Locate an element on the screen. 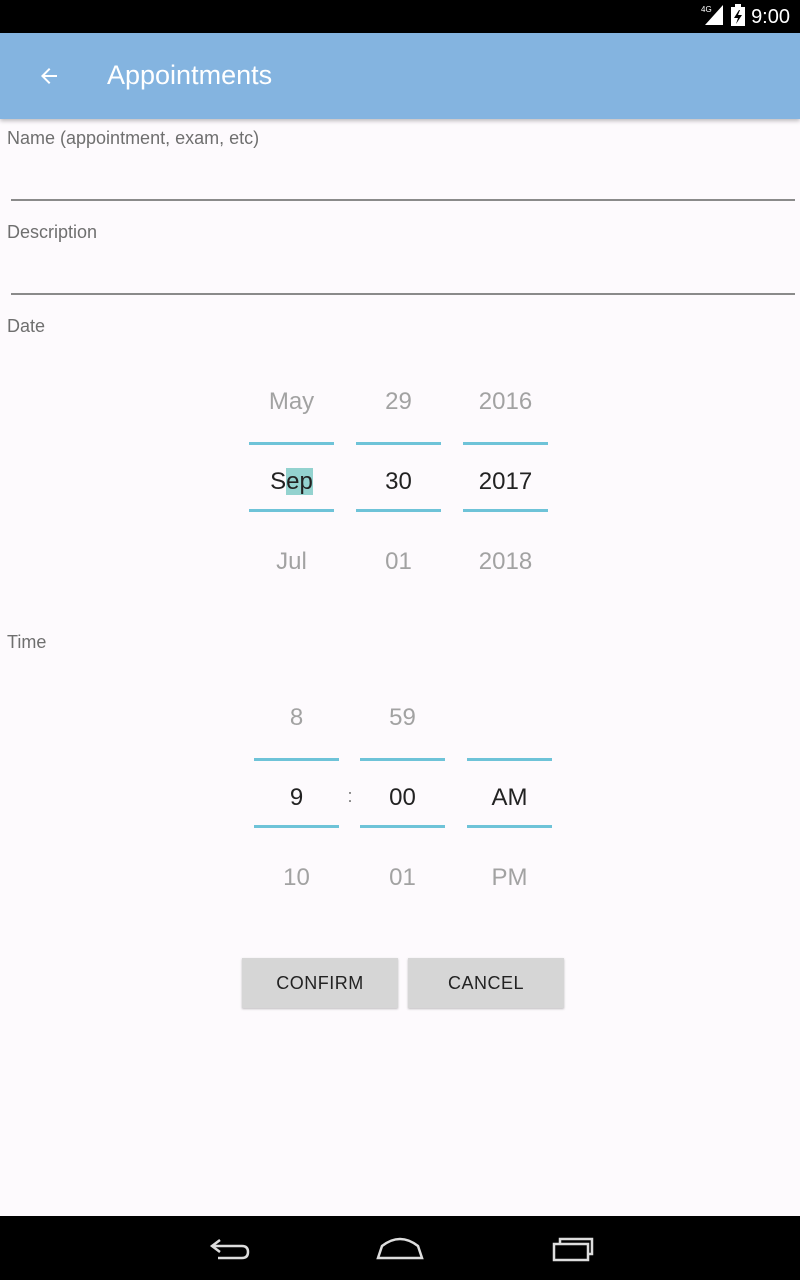  date-label: Date is located at coordinates (26, 326).